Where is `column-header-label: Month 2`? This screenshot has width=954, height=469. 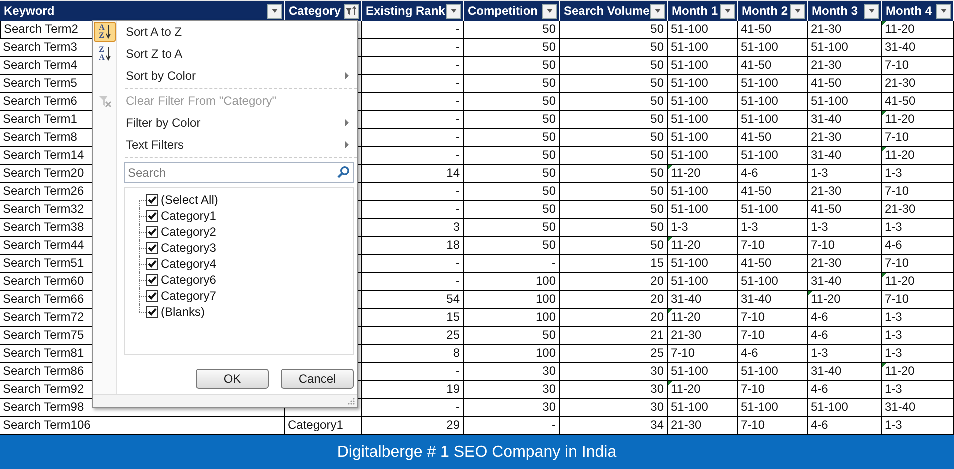
column-header-label: Month 2 is located at coordinates (765, 11).